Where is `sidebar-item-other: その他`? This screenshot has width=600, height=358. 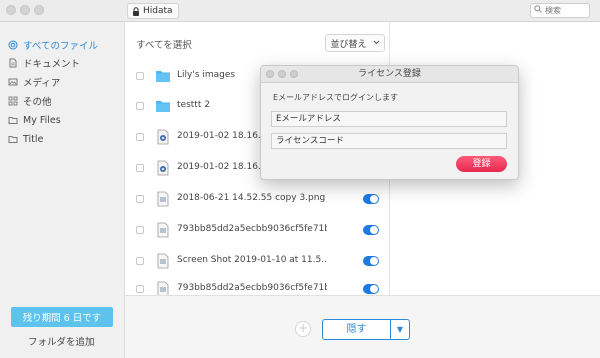
sidebar-item-other: その他 is located at coordinates (30, 101).